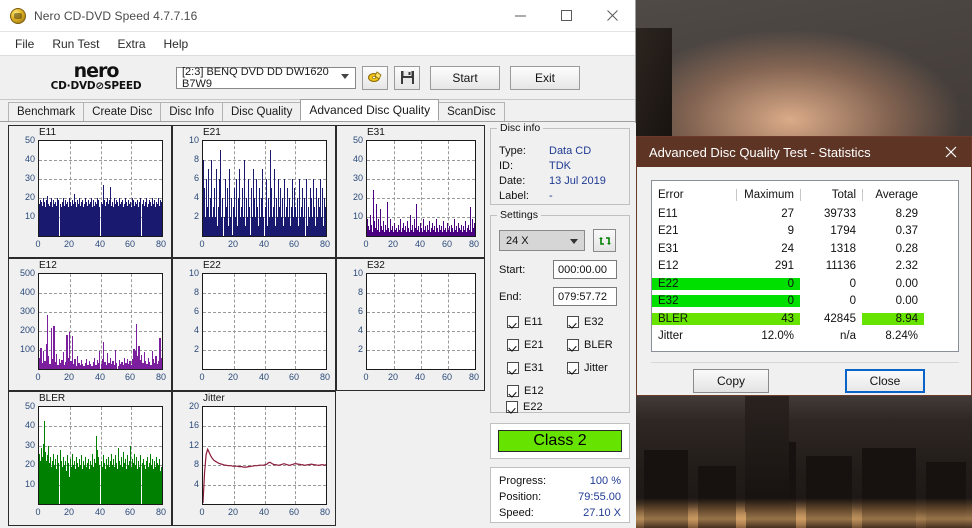 The height and width of the screenshot is (528, 972). What do you see at coordinates (901, 336) in the screenshot?
I see `cell-average: 8.24%` at bounding box center [901, 336].